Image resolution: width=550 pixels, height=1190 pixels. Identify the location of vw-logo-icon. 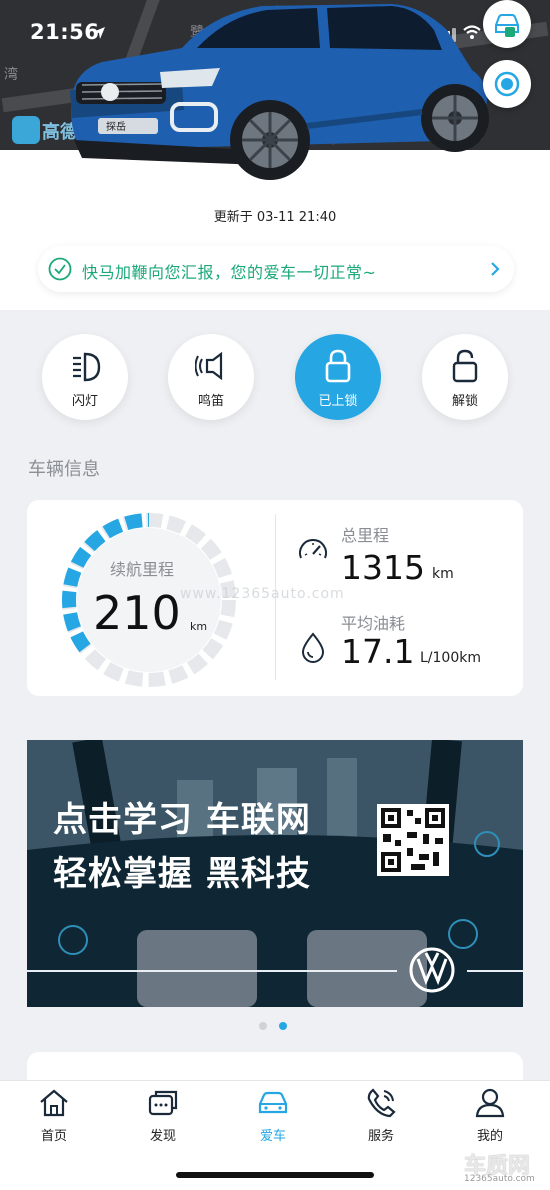
(432, 970).